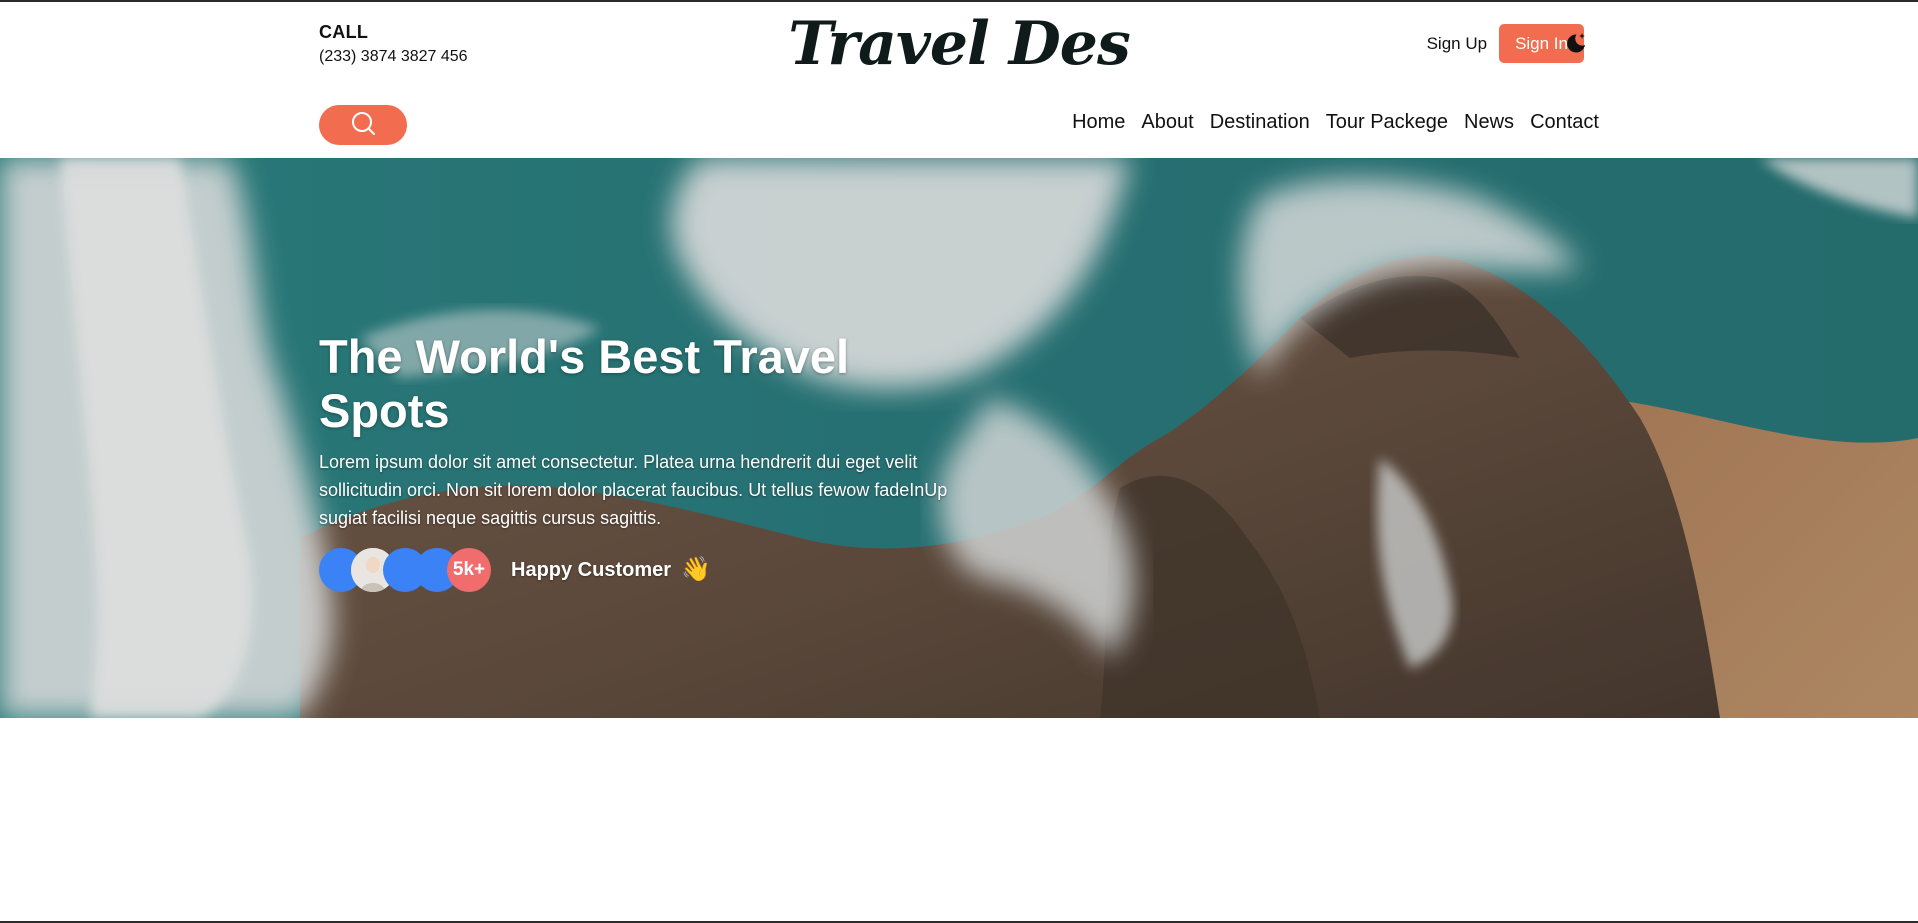 The image size is (1918, 923). Describe the element at coordinates (393, 44) in the screenshot. I see `contact-info: CALL (233) 3874 3827 456` at that location.